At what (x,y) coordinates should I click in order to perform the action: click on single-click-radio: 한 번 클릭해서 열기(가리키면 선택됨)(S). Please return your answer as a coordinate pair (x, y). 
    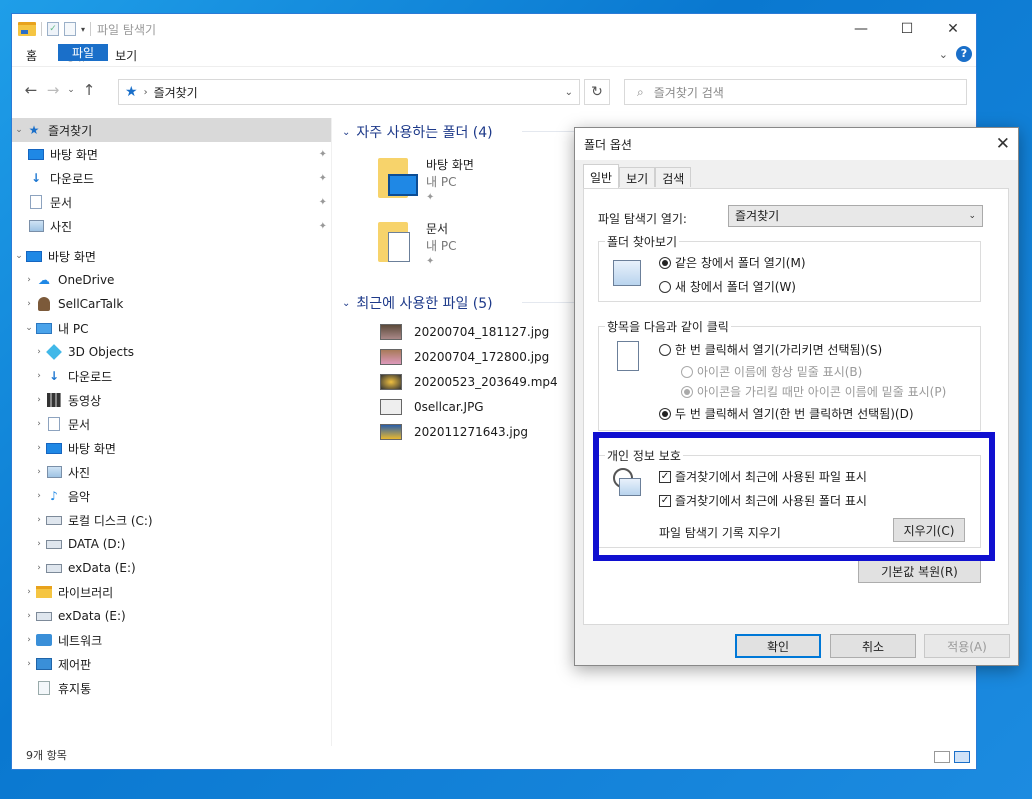
    Looking at the image, I should click on (770, 349).